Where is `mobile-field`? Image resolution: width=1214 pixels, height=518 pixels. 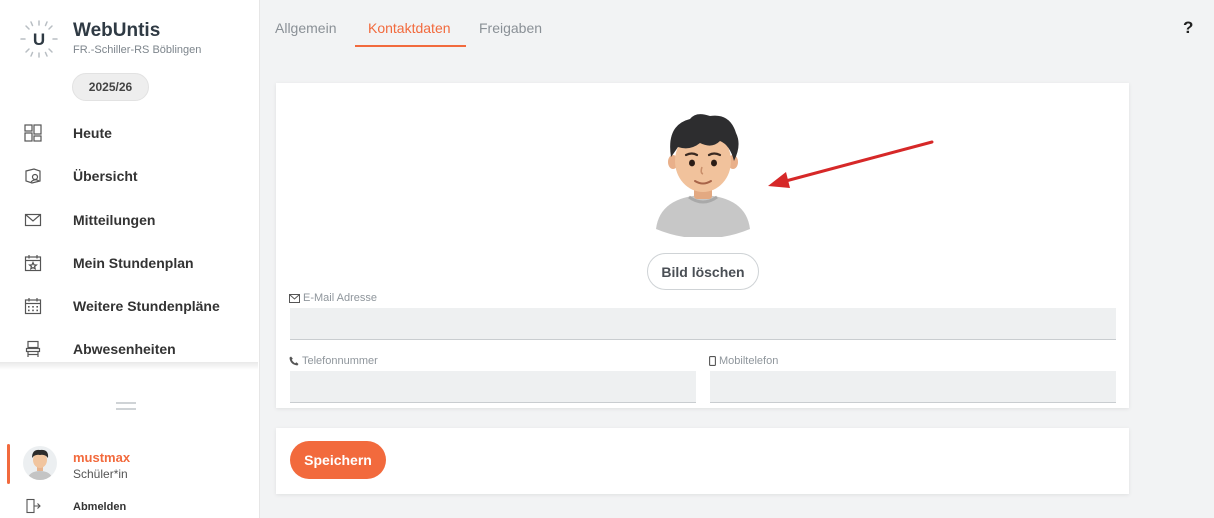
mobile-field is located at coordinates (913, 387).